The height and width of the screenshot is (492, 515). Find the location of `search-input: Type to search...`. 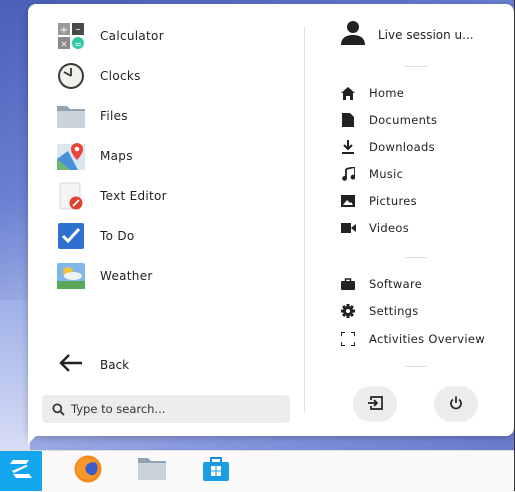

search-input: Type to search... is located at coordinates (118, 409).